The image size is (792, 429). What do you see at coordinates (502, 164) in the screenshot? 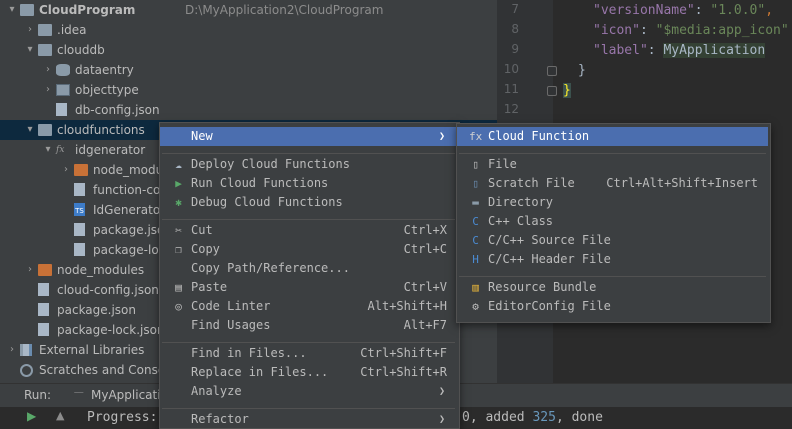
I see `menu-item-label: File` at bounding box center [502, 164].